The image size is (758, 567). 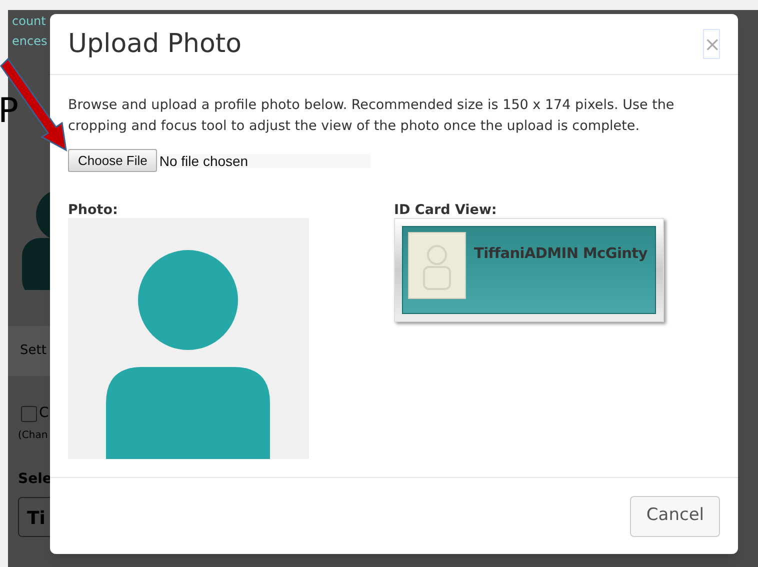 I want to click on instructions-text: Browse and upload a profile photo below. Recommended size is 150 x 174 pixels. Use the cropping and focus tool to adjust the view of the photo once the upload is complete., so click(x=372, y=116).